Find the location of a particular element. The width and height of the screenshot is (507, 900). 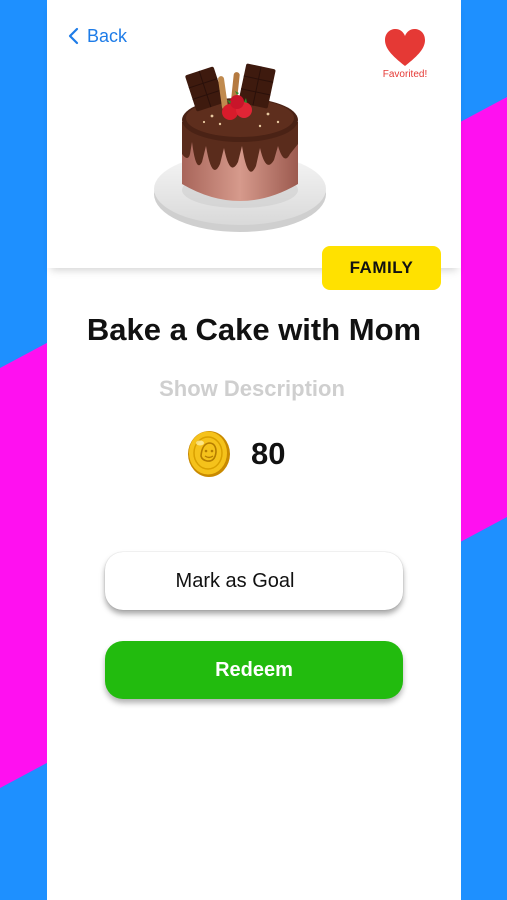

show-description-button: Show Description is located at coordinates (252, 389).